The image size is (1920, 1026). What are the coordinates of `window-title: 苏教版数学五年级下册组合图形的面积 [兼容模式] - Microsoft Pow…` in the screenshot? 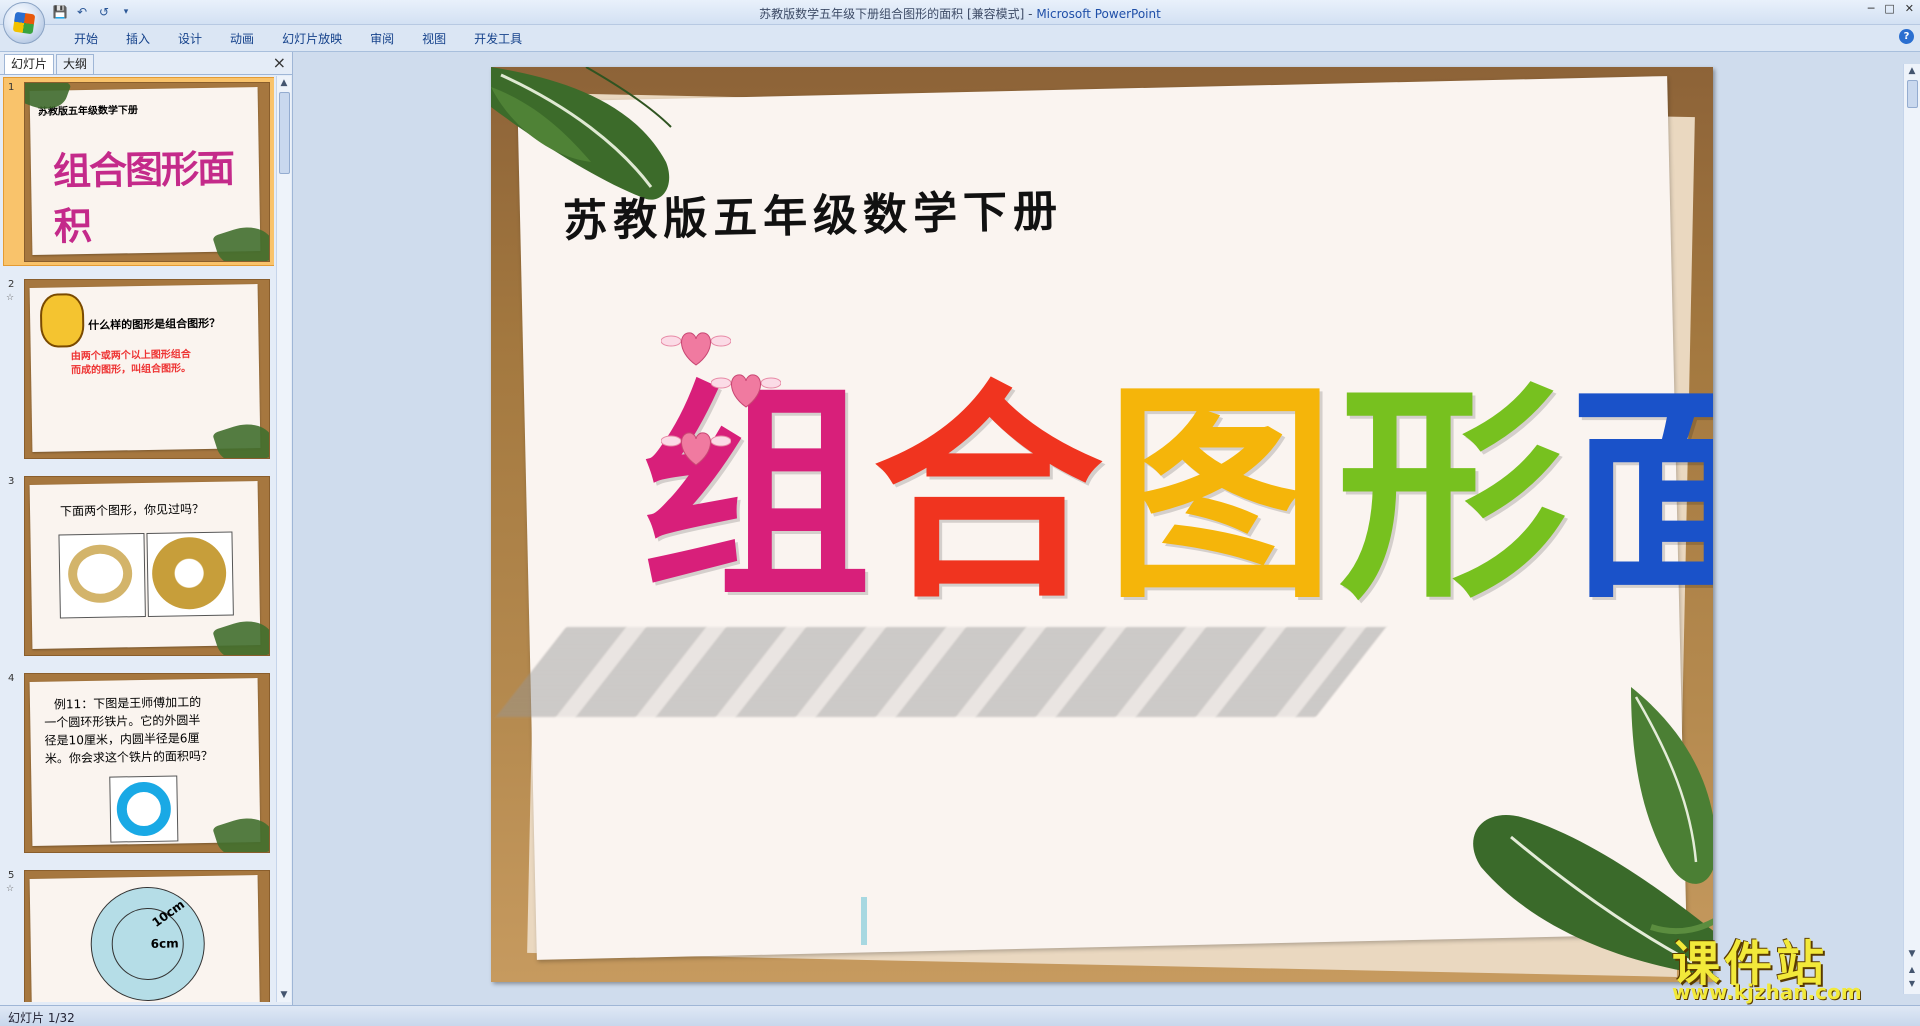 It's located at (960, 13).